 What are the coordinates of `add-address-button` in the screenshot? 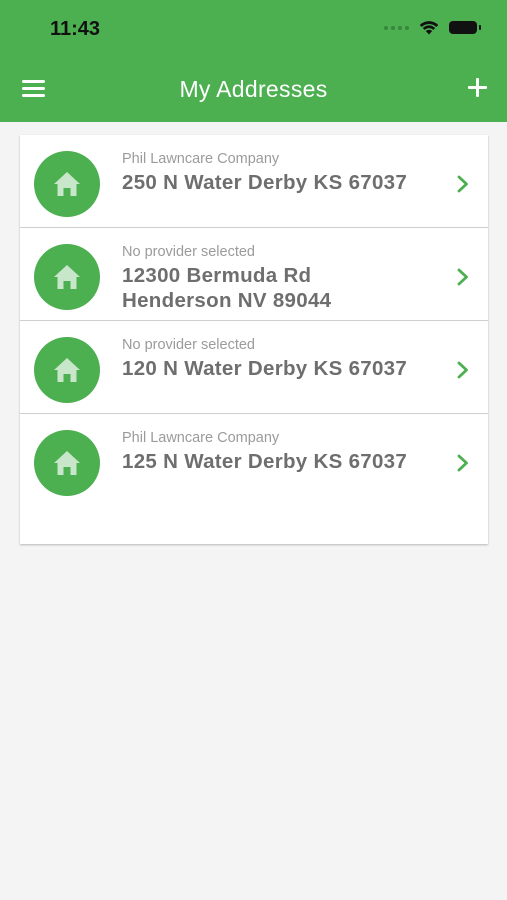 It's located at (478, 88).